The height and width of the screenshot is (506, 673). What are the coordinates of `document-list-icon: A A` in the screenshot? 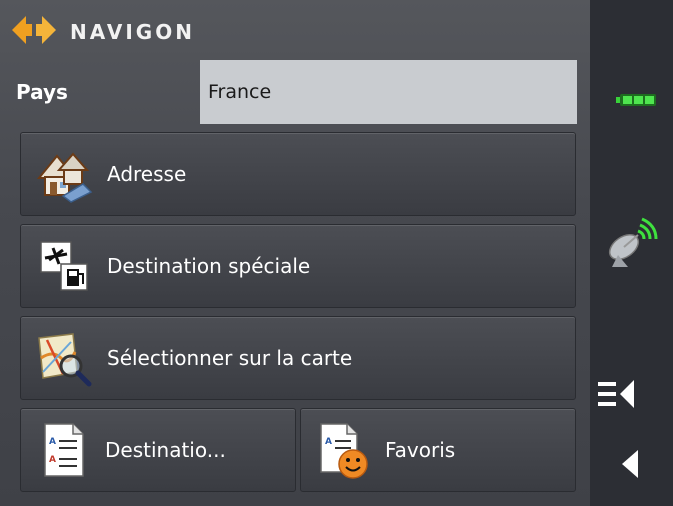 It's located at (63, 450).